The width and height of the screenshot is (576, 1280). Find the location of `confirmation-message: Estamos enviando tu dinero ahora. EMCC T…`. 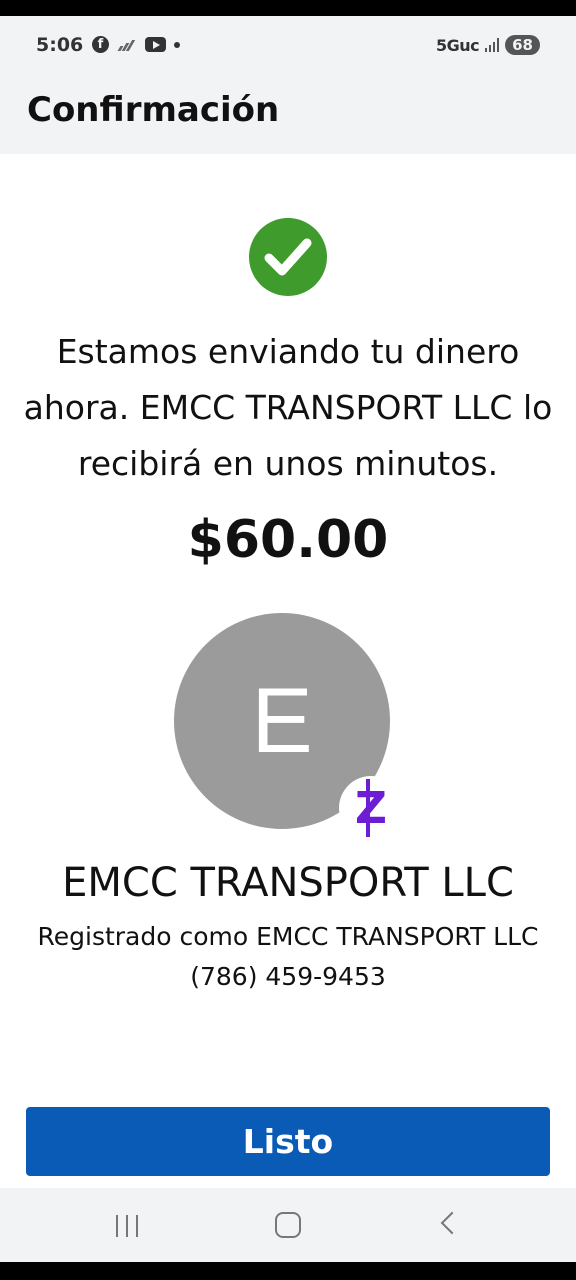

confirmation-message: Estamos enviando tu dinero ahora. EMCC T… is located at coordinates (288, 407).